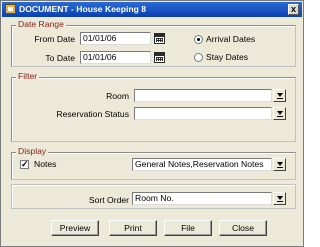  I want to click on notes-label: Notes, so click(45, 164).